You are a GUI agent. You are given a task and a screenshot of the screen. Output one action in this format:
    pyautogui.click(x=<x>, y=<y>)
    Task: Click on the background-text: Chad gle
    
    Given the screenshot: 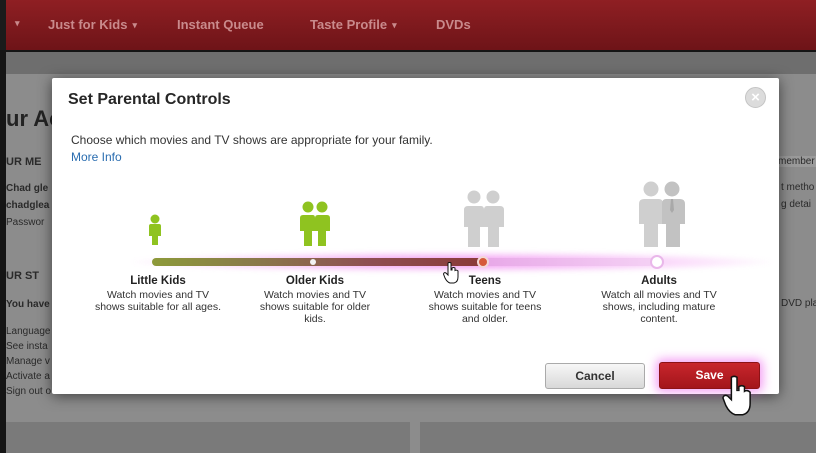 What is the action you would take?
    pyautogui.click(x=27, y=188)
    